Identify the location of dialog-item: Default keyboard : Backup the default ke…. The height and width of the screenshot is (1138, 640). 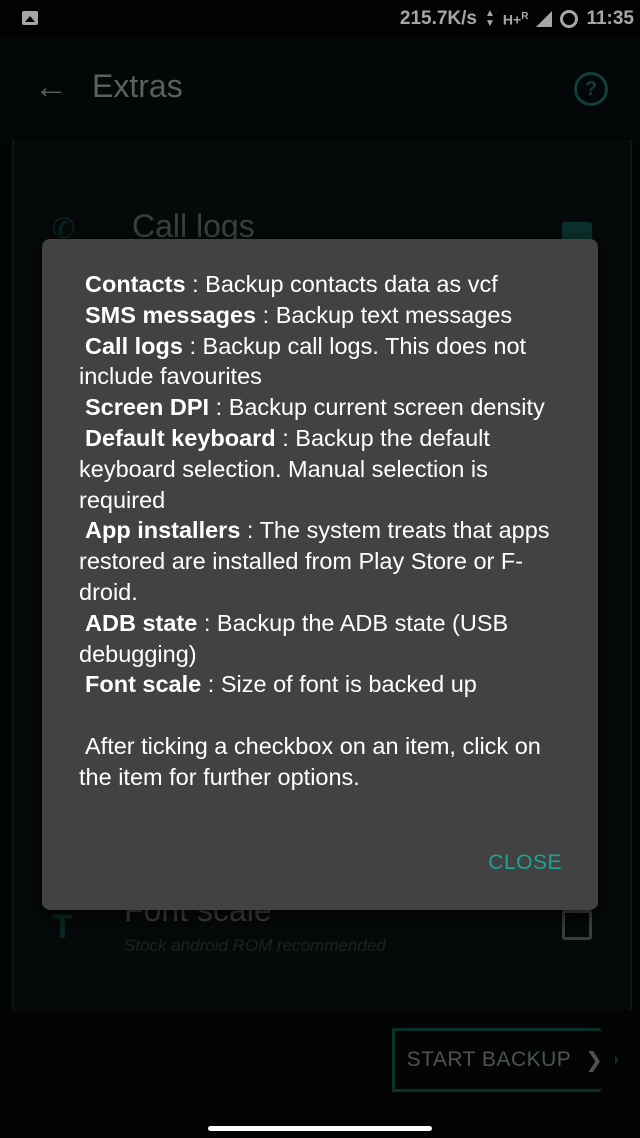
(284, 468).